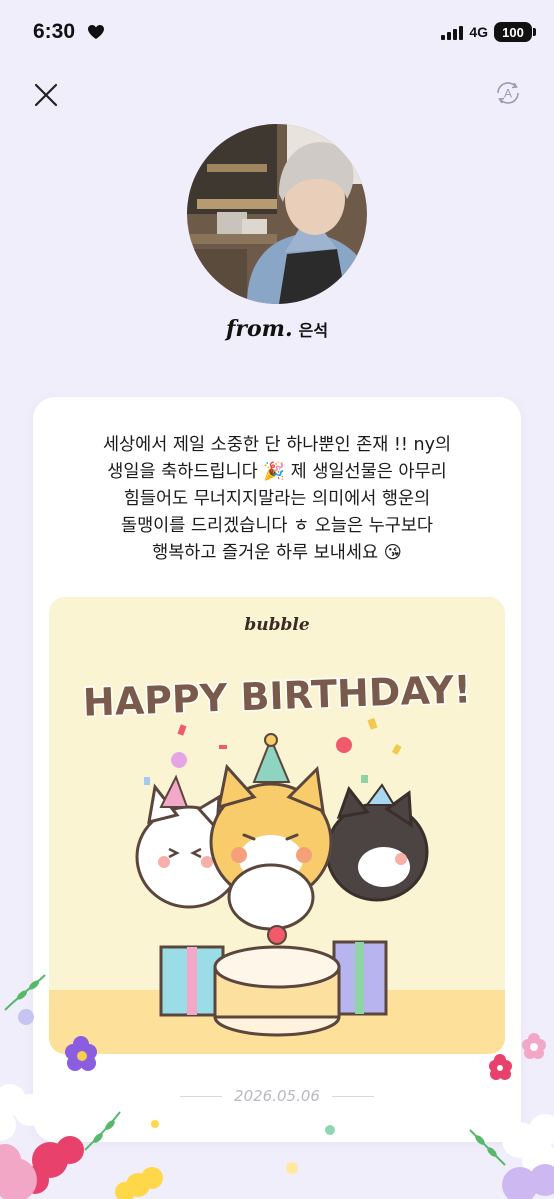 The image size is (554, 1199). What do you see at coordinates (259, 329) in the screenshot?
I see `from-label: from.` at bounding box center [259, 329].